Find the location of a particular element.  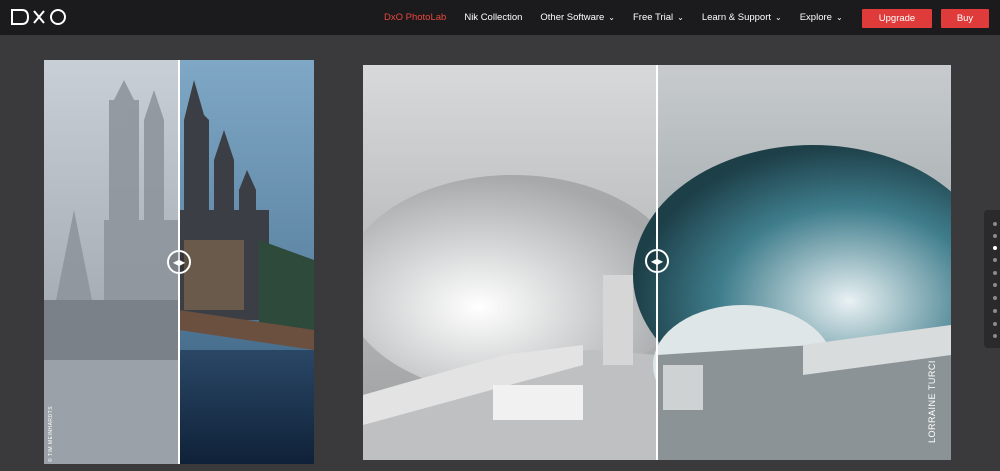

dxo-logo is located at coordinates (40, 17).